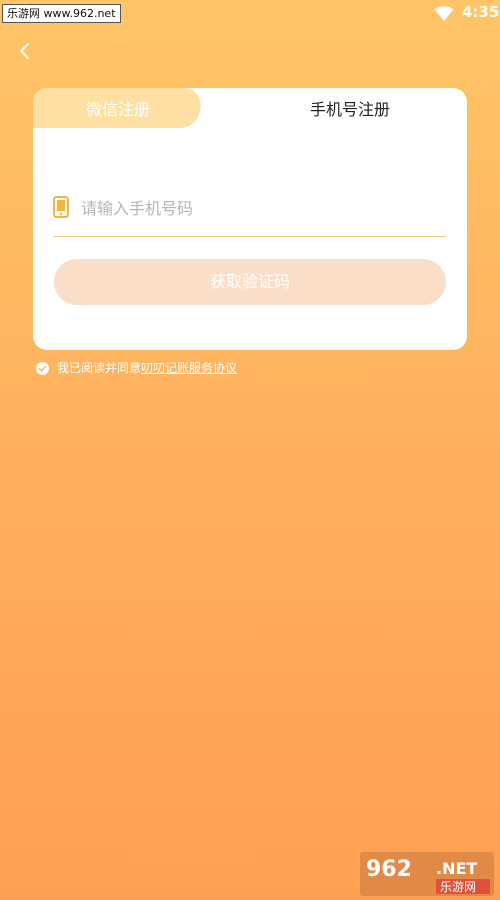  Describe the element at coordinates (250, 282) in the screenshot. I see `get-code-button: 获取验证码` at that location.